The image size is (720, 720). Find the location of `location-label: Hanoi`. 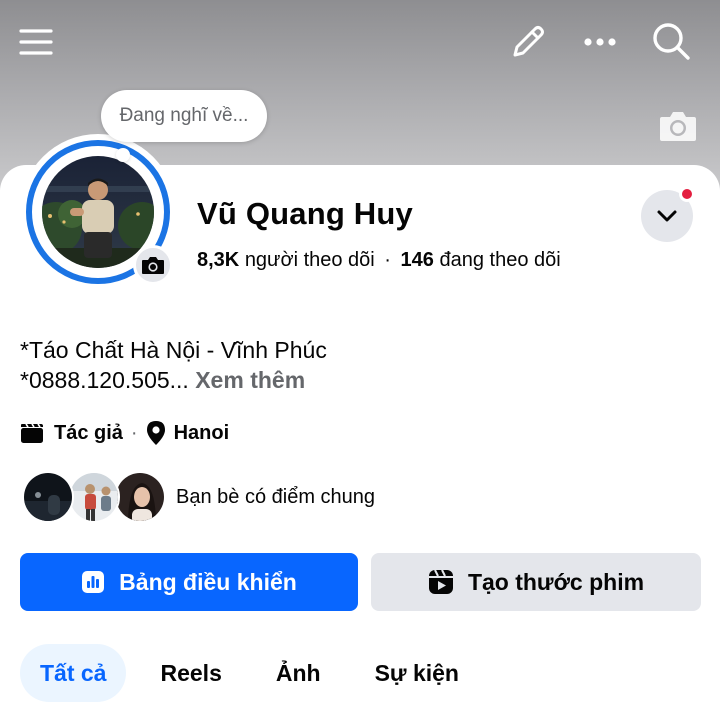

location-label: Hanoi is located at coordinates (201, 432).